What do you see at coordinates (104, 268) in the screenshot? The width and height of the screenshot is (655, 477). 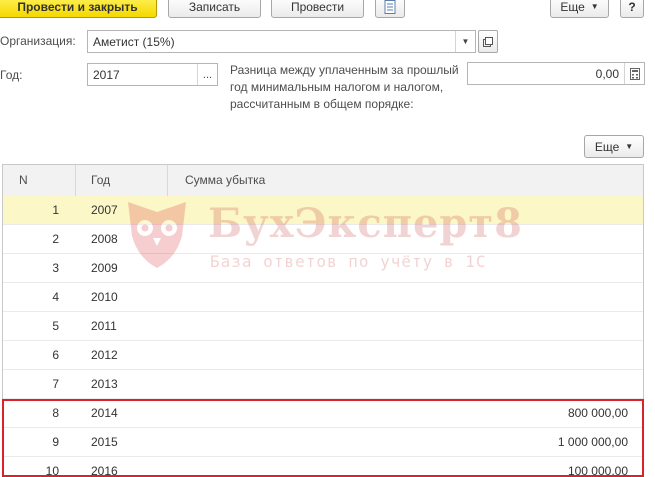 I see `row-year: 2009` at bounding box center [104, 268].